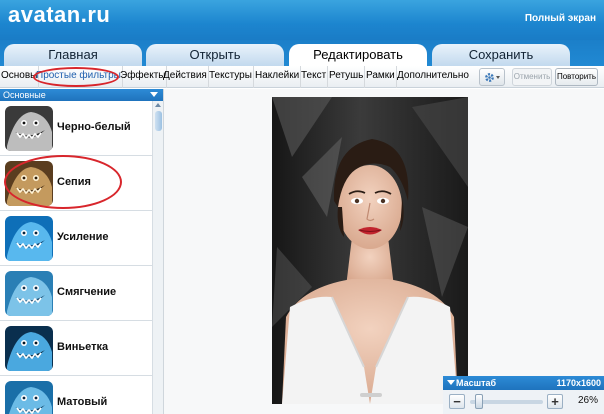 This screenshot has width=604, height=414. What do you see at coordinates (314, 77) in the screenshot?
I see `toolbar-item-text: Текст` at bounding box center [314, 77].